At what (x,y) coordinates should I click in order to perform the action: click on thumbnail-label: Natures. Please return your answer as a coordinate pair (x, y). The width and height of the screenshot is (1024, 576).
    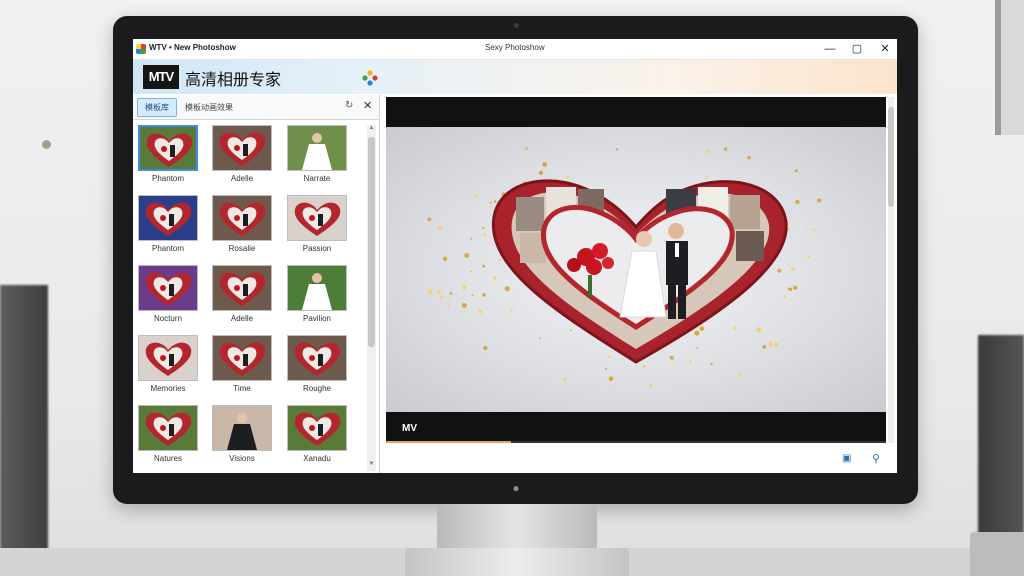
    Looking at the image, I should click on (167, 458).